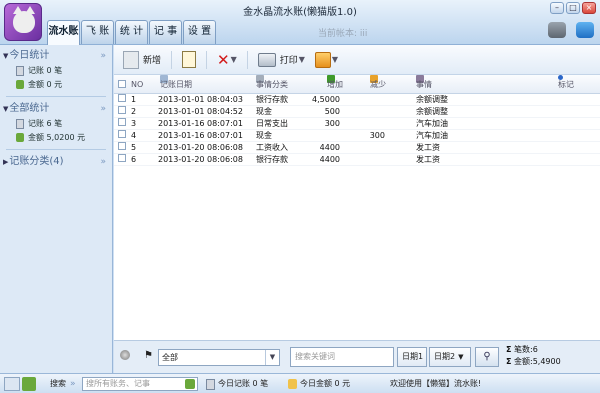  I want to click on tab-statistics: 统 计, so click(131, 32).